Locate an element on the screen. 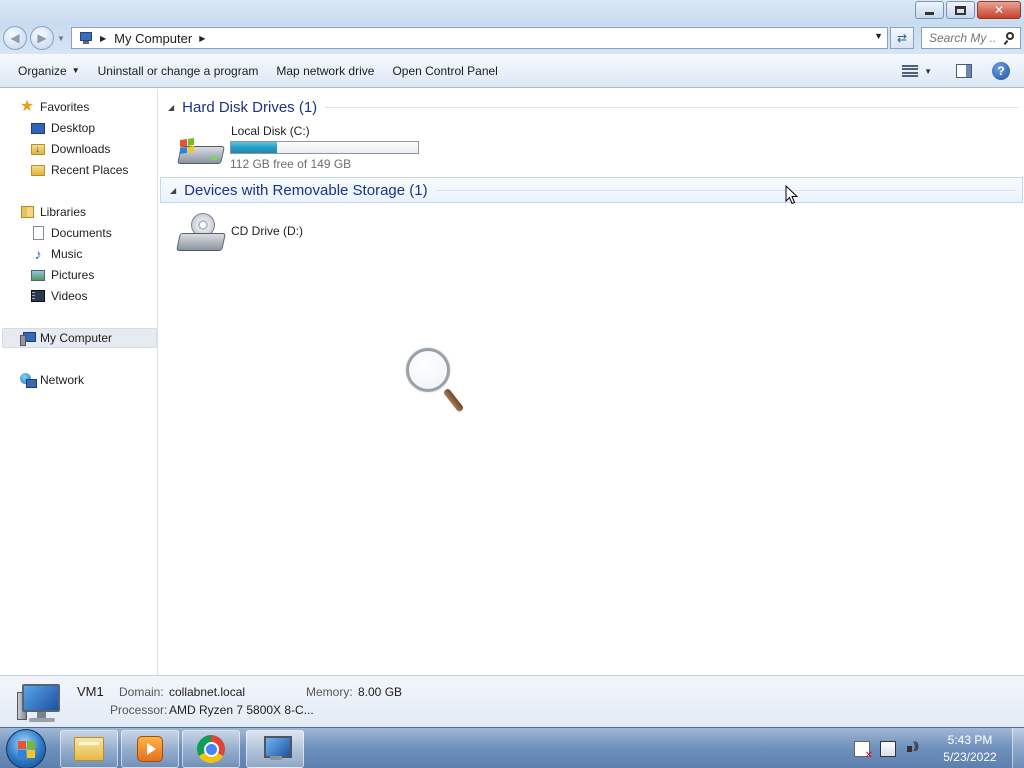  drive-cd-drive-d: CD Drive (D:) is located at coordinates (251, 233).